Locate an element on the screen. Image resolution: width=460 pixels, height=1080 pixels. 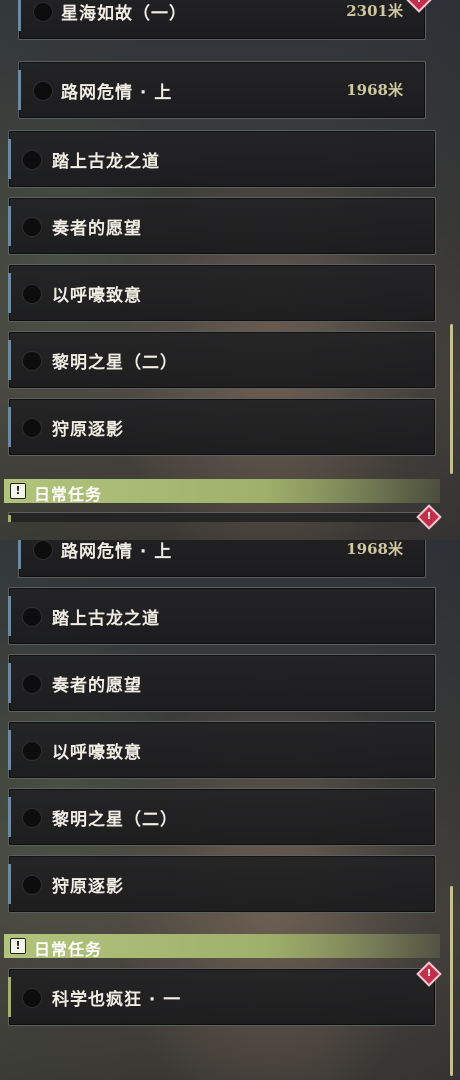
quest-label: 科学也疯狂 · 一 is located at coordinates (117, 1000).